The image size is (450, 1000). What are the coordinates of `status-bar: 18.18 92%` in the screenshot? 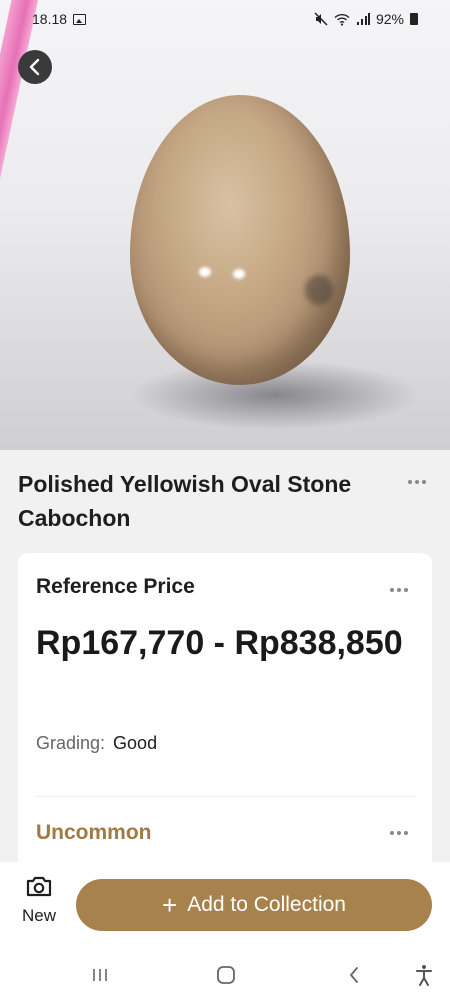 It's located at (225, 19).